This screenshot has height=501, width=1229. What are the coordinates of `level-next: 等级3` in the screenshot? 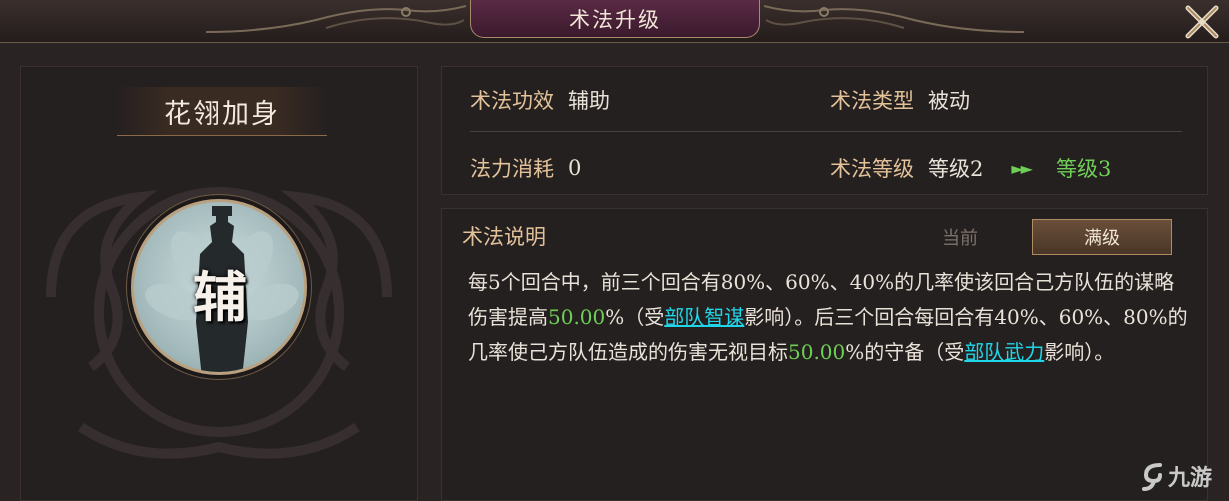 It's located at (1083, 169).